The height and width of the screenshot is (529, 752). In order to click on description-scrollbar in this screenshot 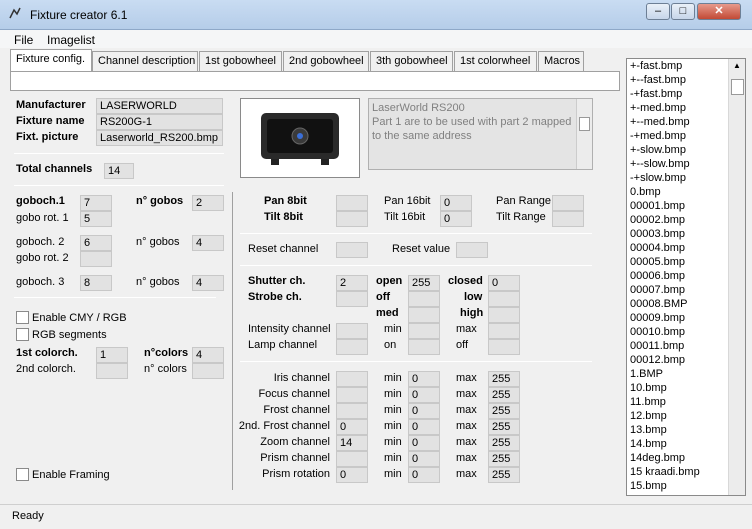, I will do `click(584, 134)`.